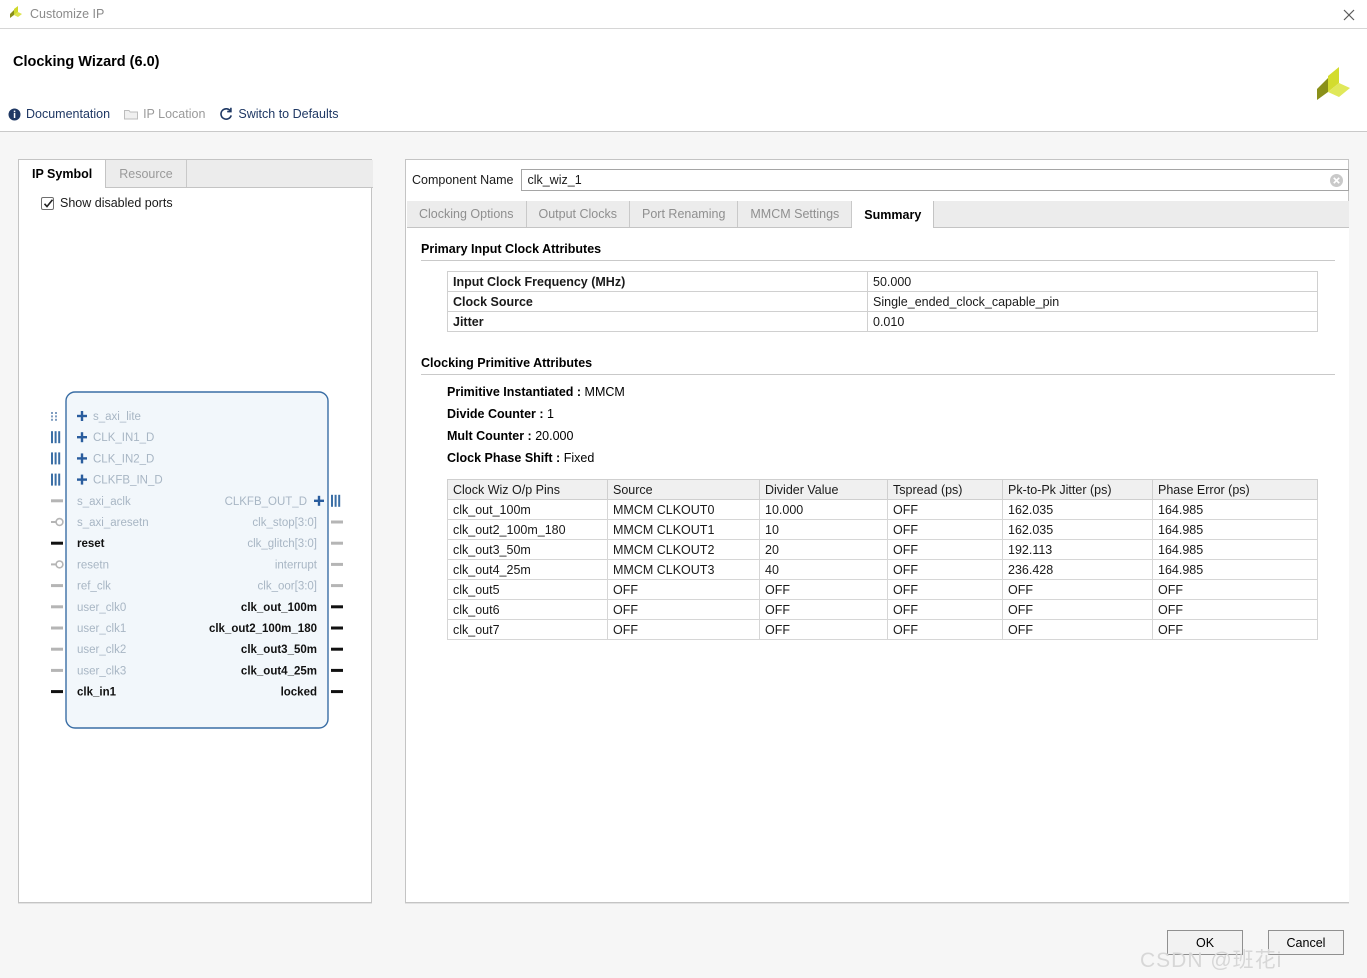  What do you see at coordinates (67, 14) in the screenshot?
I see `window-title: Customize IP` at bounding box center [67, 14].